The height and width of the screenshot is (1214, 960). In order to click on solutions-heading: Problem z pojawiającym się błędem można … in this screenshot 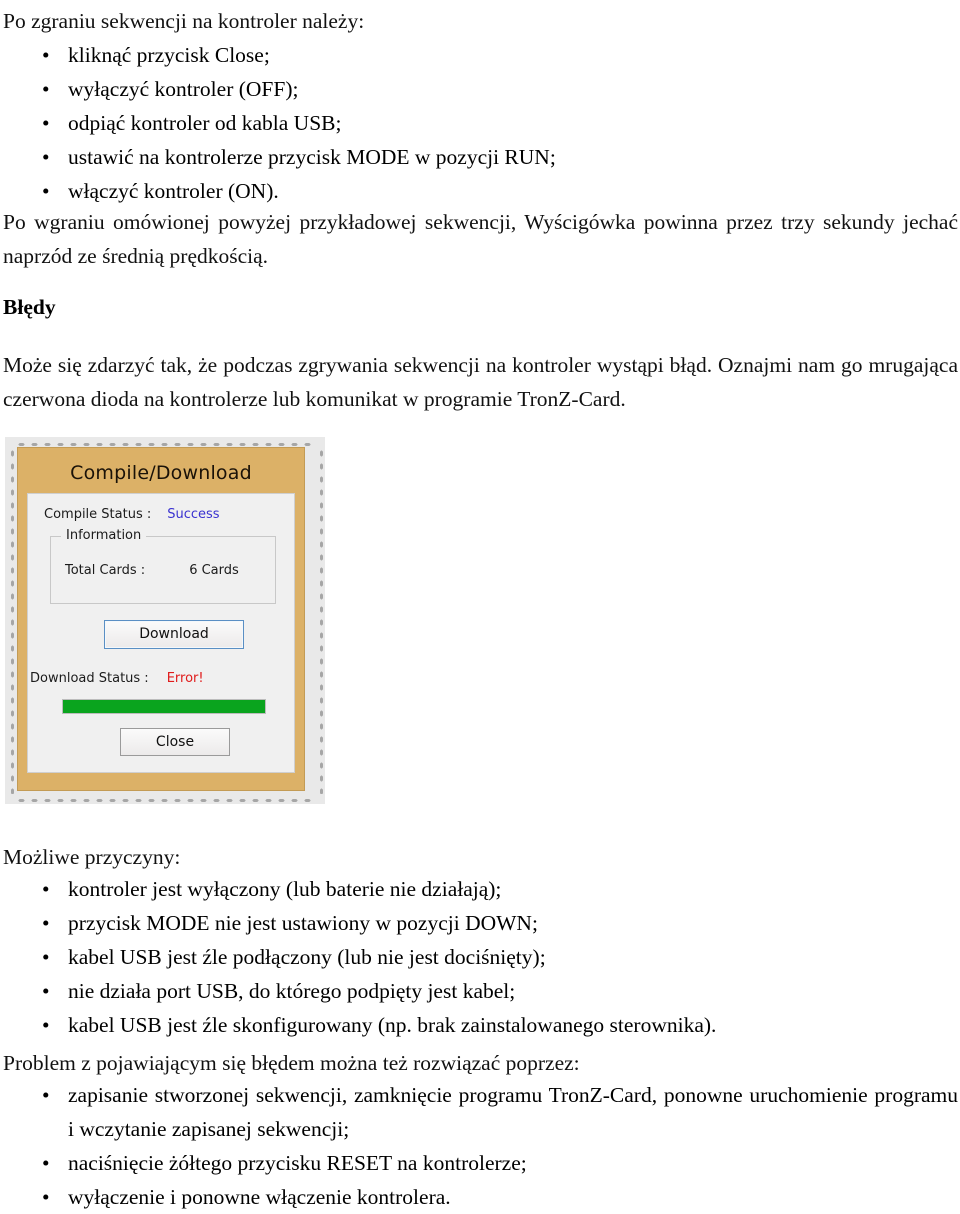, I will do `click(291, 1063)`.